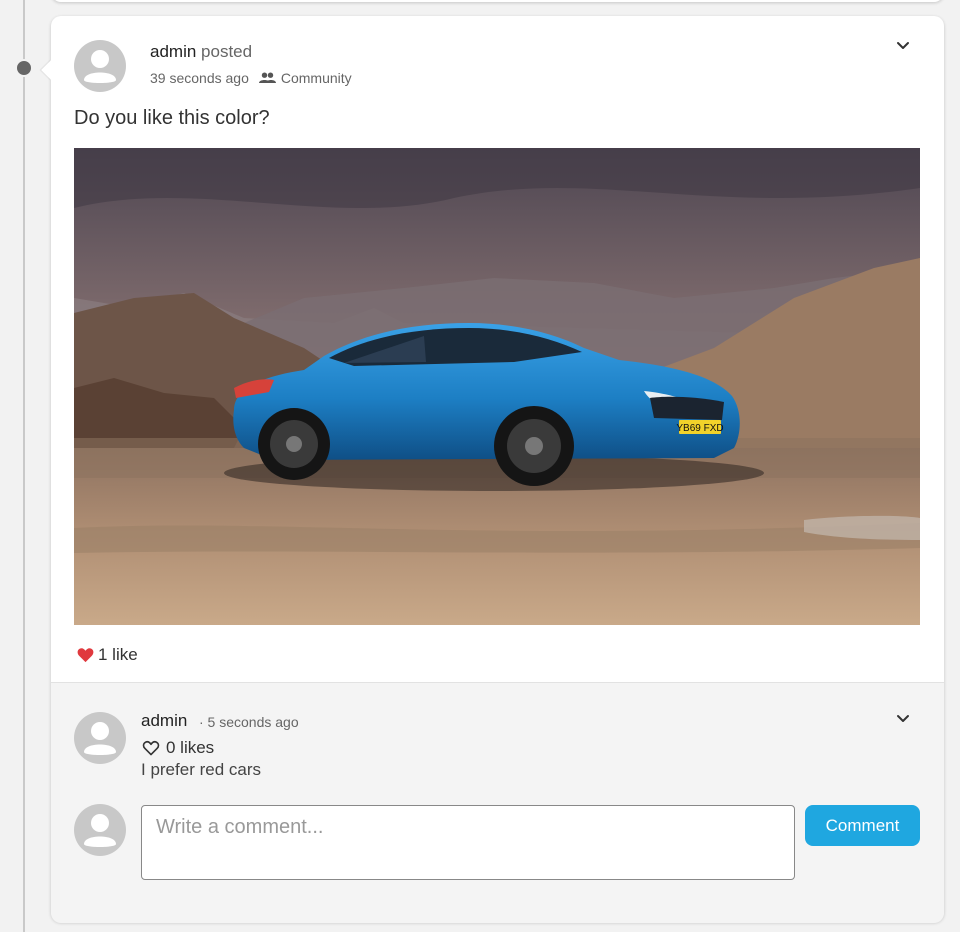 Image resolution: width=960 pixels, height=932 pixels. Describe the element at coordinates (251, 78) in the screenshot. I see `post-meta: 39 seconds ago Community` at that location.